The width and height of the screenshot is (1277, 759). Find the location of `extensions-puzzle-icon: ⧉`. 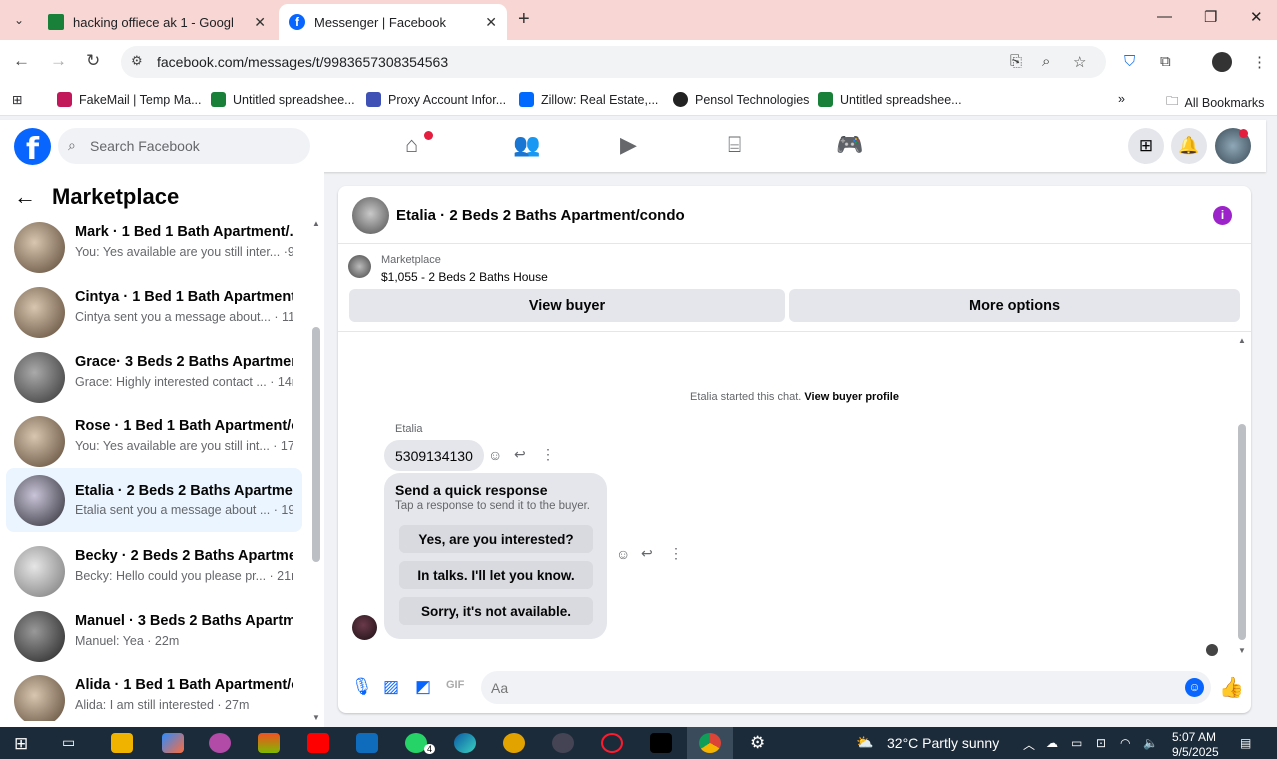

extensions-puzzle-icon: ⧉ is located at coordinates (1165, 61).